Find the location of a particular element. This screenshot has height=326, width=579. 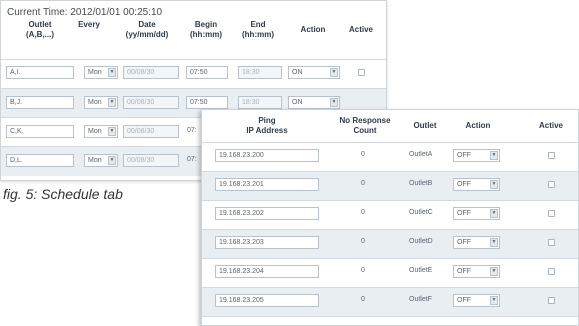

col-header-date: Date (yy/mm/dd) is located at coordinates (147, 29).